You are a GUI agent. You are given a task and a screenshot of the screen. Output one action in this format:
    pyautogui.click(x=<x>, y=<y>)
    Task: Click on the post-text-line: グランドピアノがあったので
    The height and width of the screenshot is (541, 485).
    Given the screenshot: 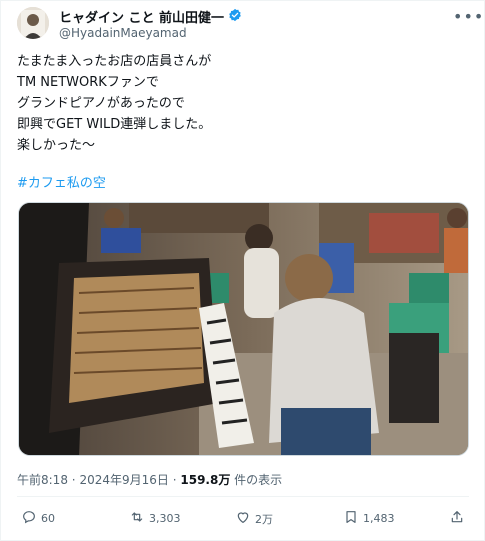 What is the action you would take?
    pyautogui.click(x=101, y=103)
    